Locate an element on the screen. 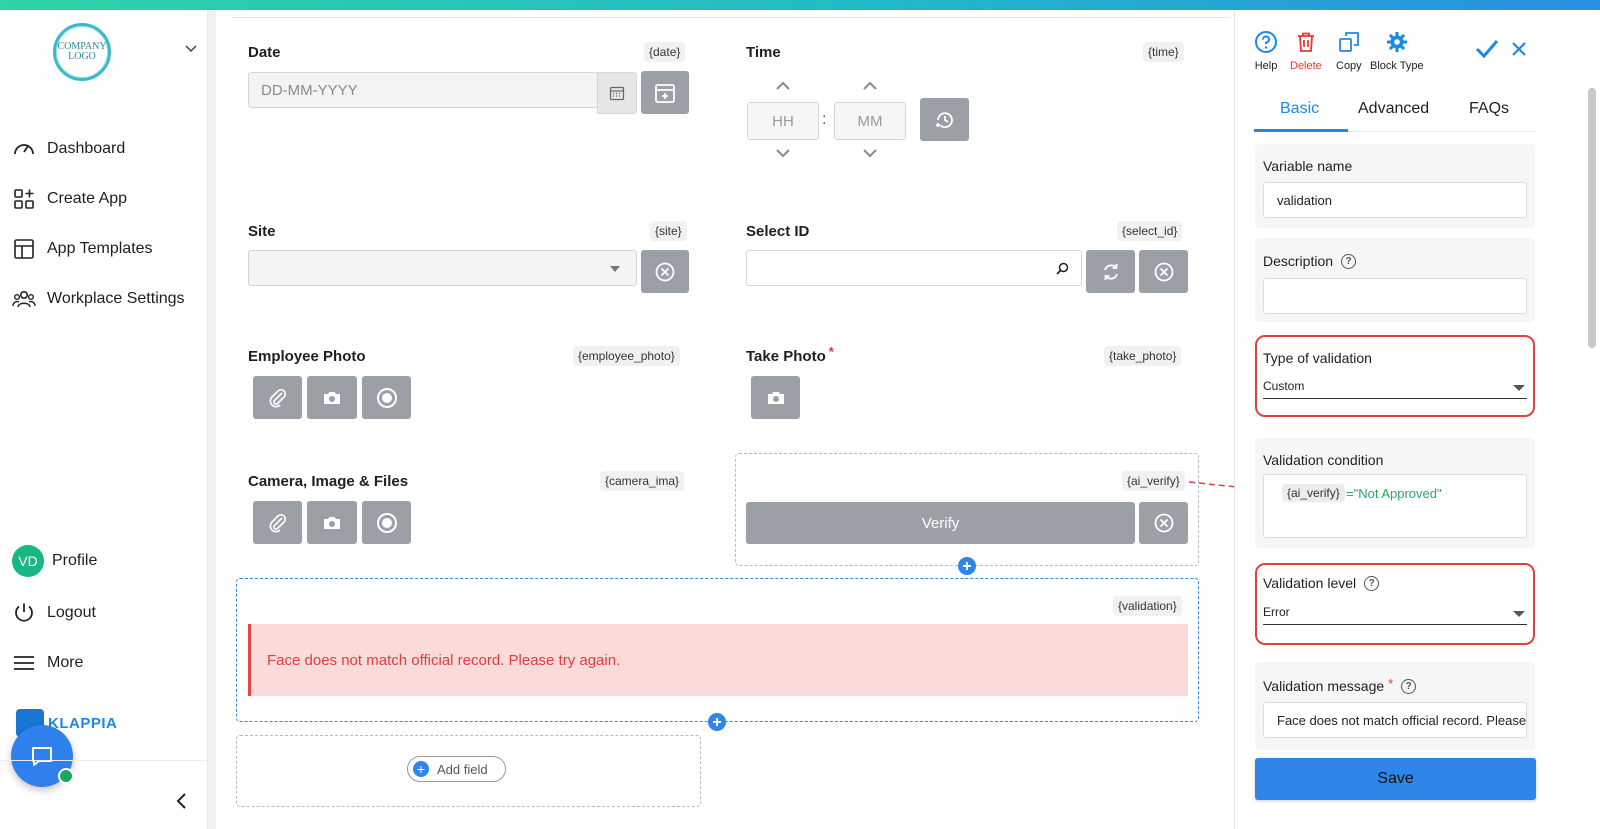 This screenshot has height=829, width=1600. clear-verify-button is located at coordinates (1163, 523).